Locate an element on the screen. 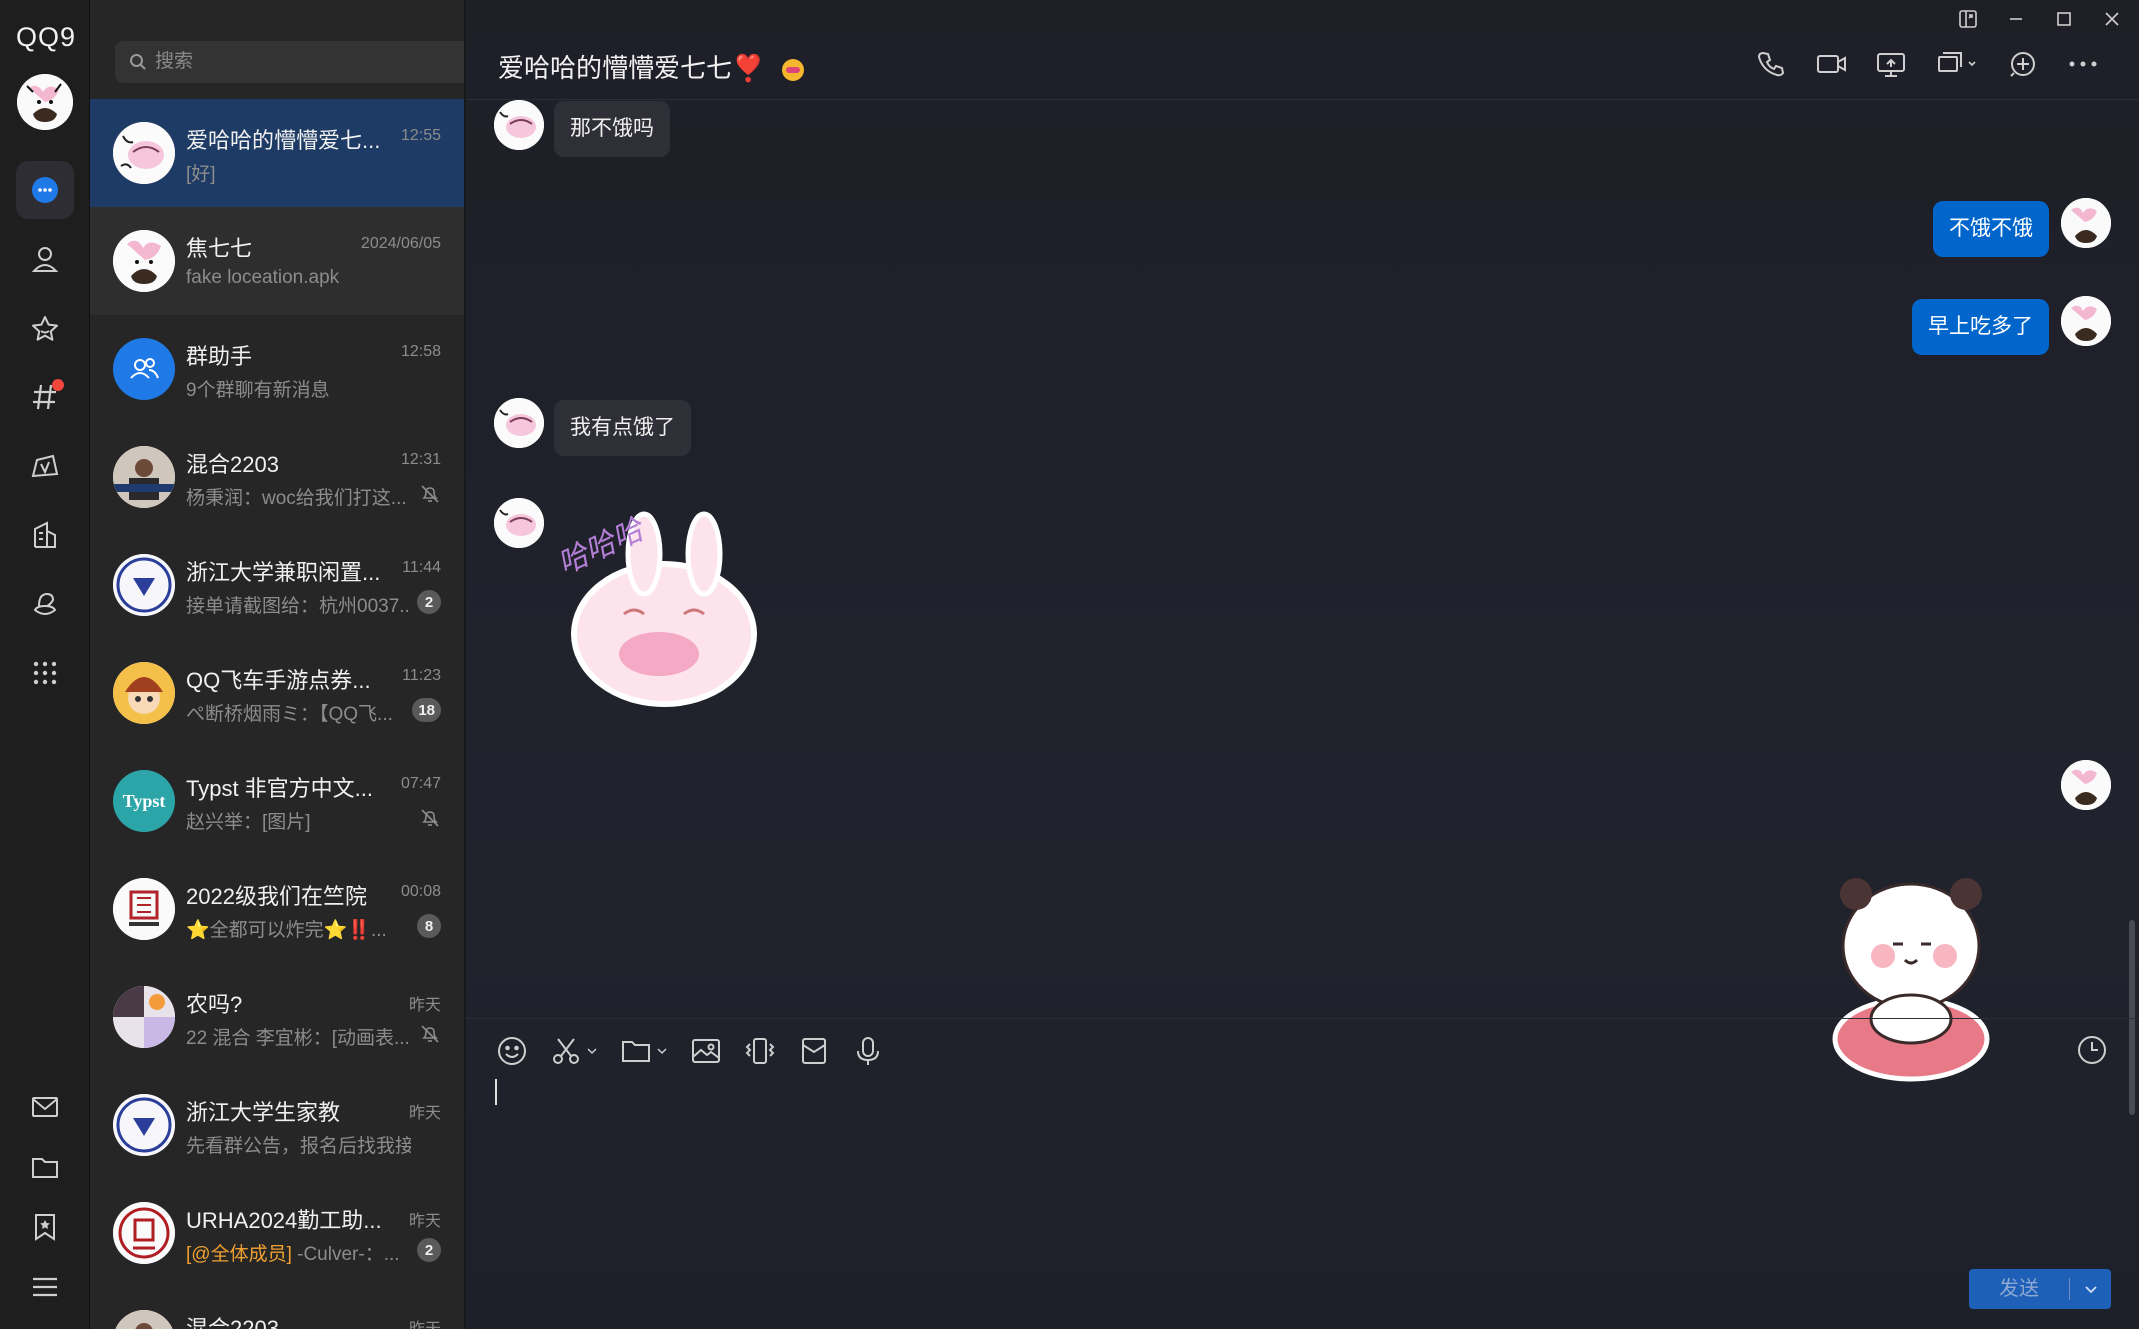 The image size is (2139, 1329). video-camera-icon is located at coordinates (1831, 64).